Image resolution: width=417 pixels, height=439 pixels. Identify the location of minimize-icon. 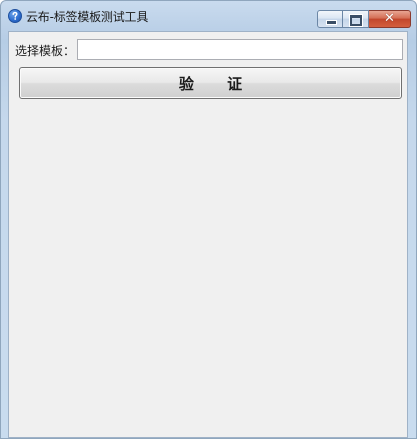
(331, 22).